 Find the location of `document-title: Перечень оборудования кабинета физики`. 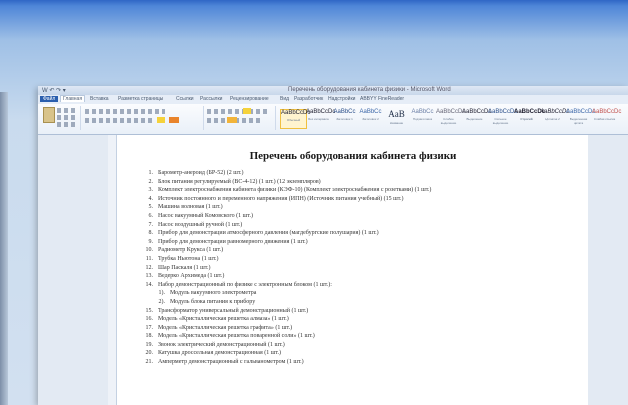

document-title: Перечень оборудования кабинета физики is located at coordinates (353, 156).